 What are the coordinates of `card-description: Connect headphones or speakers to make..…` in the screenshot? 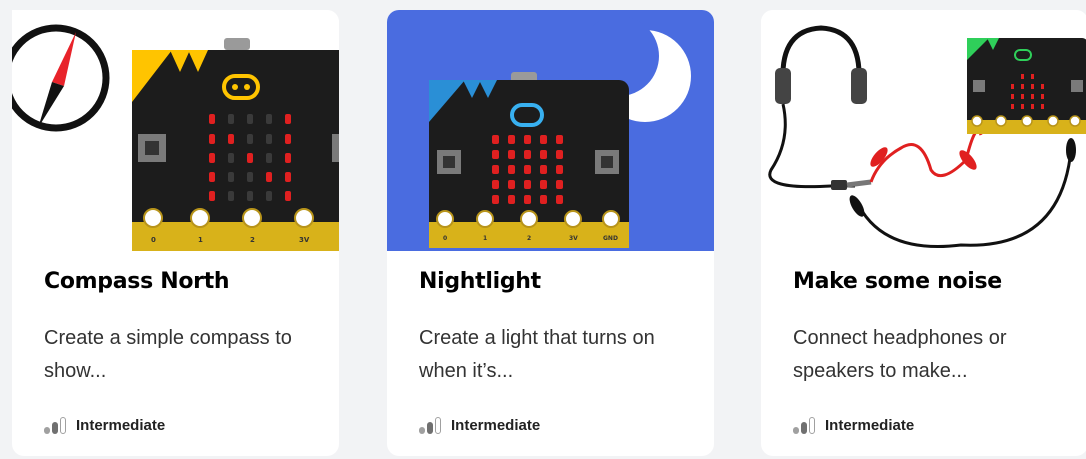 It's located at (900, 354).